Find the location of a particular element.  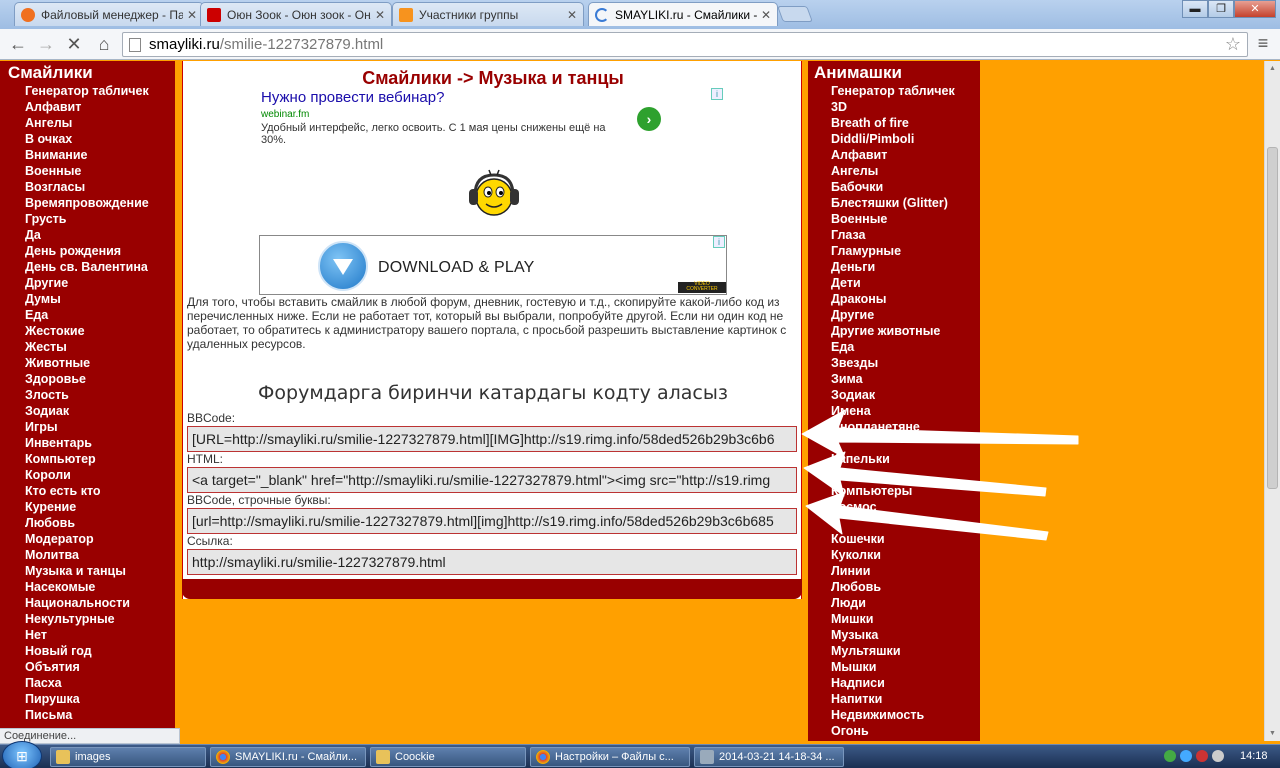

scroll-thumb is located at coordinates (1272, 318).